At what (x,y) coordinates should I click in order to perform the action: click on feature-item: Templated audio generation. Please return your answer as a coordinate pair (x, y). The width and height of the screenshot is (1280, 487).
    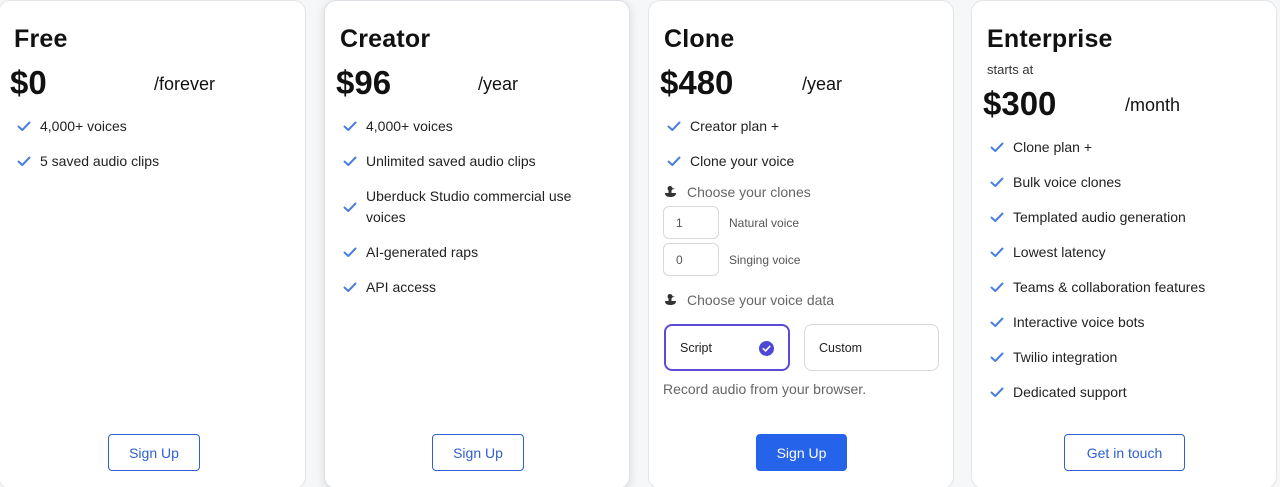
    Looking at the image, I should click on (1097, 217).